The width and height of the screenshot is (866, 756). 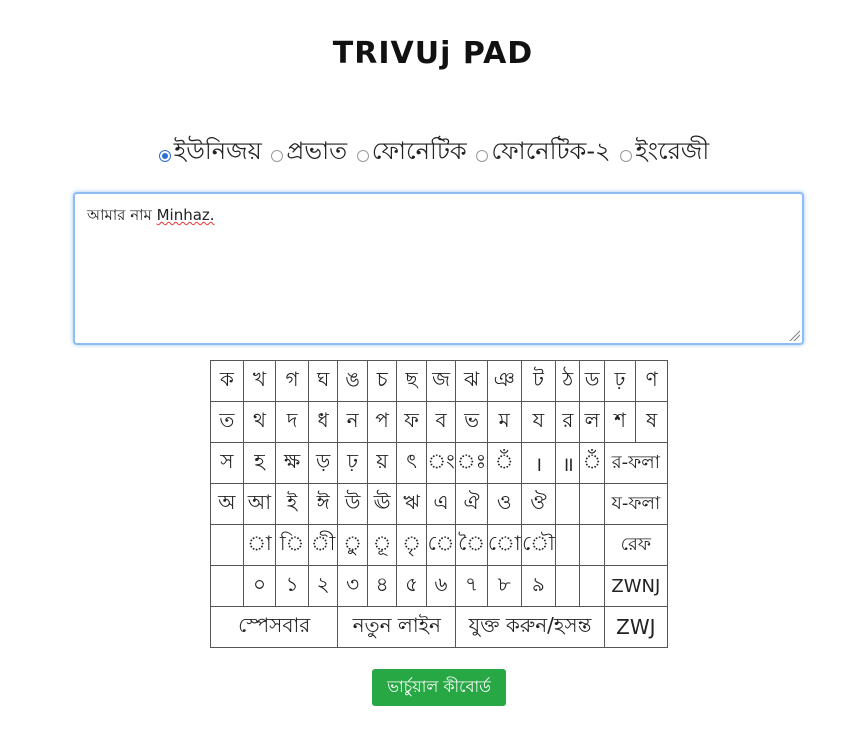 I want to click on keyboard-key: ই, so click(x=292, y=504).